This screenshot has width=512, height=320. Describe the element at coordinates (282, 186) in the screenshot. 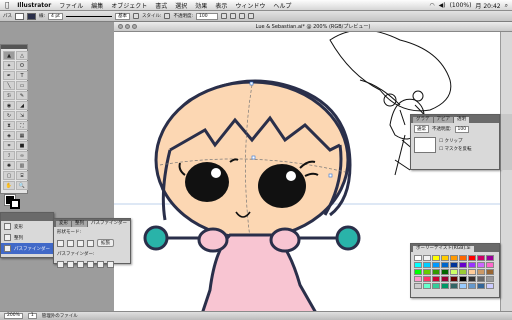

I see `right-eye` at that location.